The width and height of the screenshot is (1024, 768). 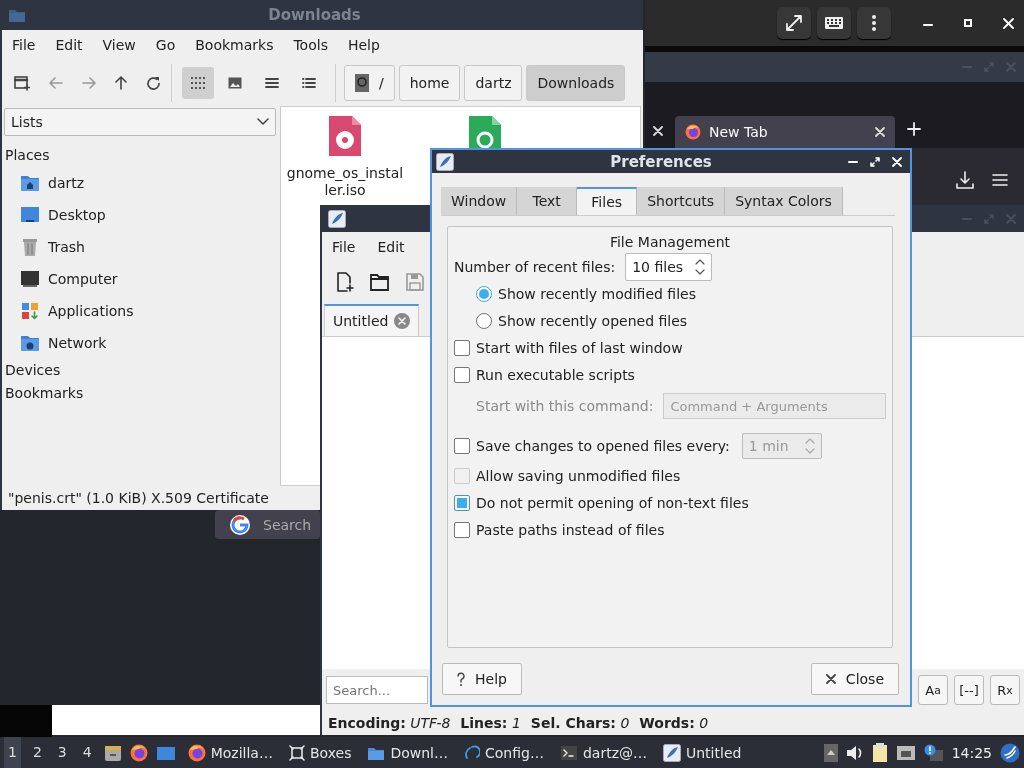 I want to click on section-heading: Devices, so click(x=140, y=370).